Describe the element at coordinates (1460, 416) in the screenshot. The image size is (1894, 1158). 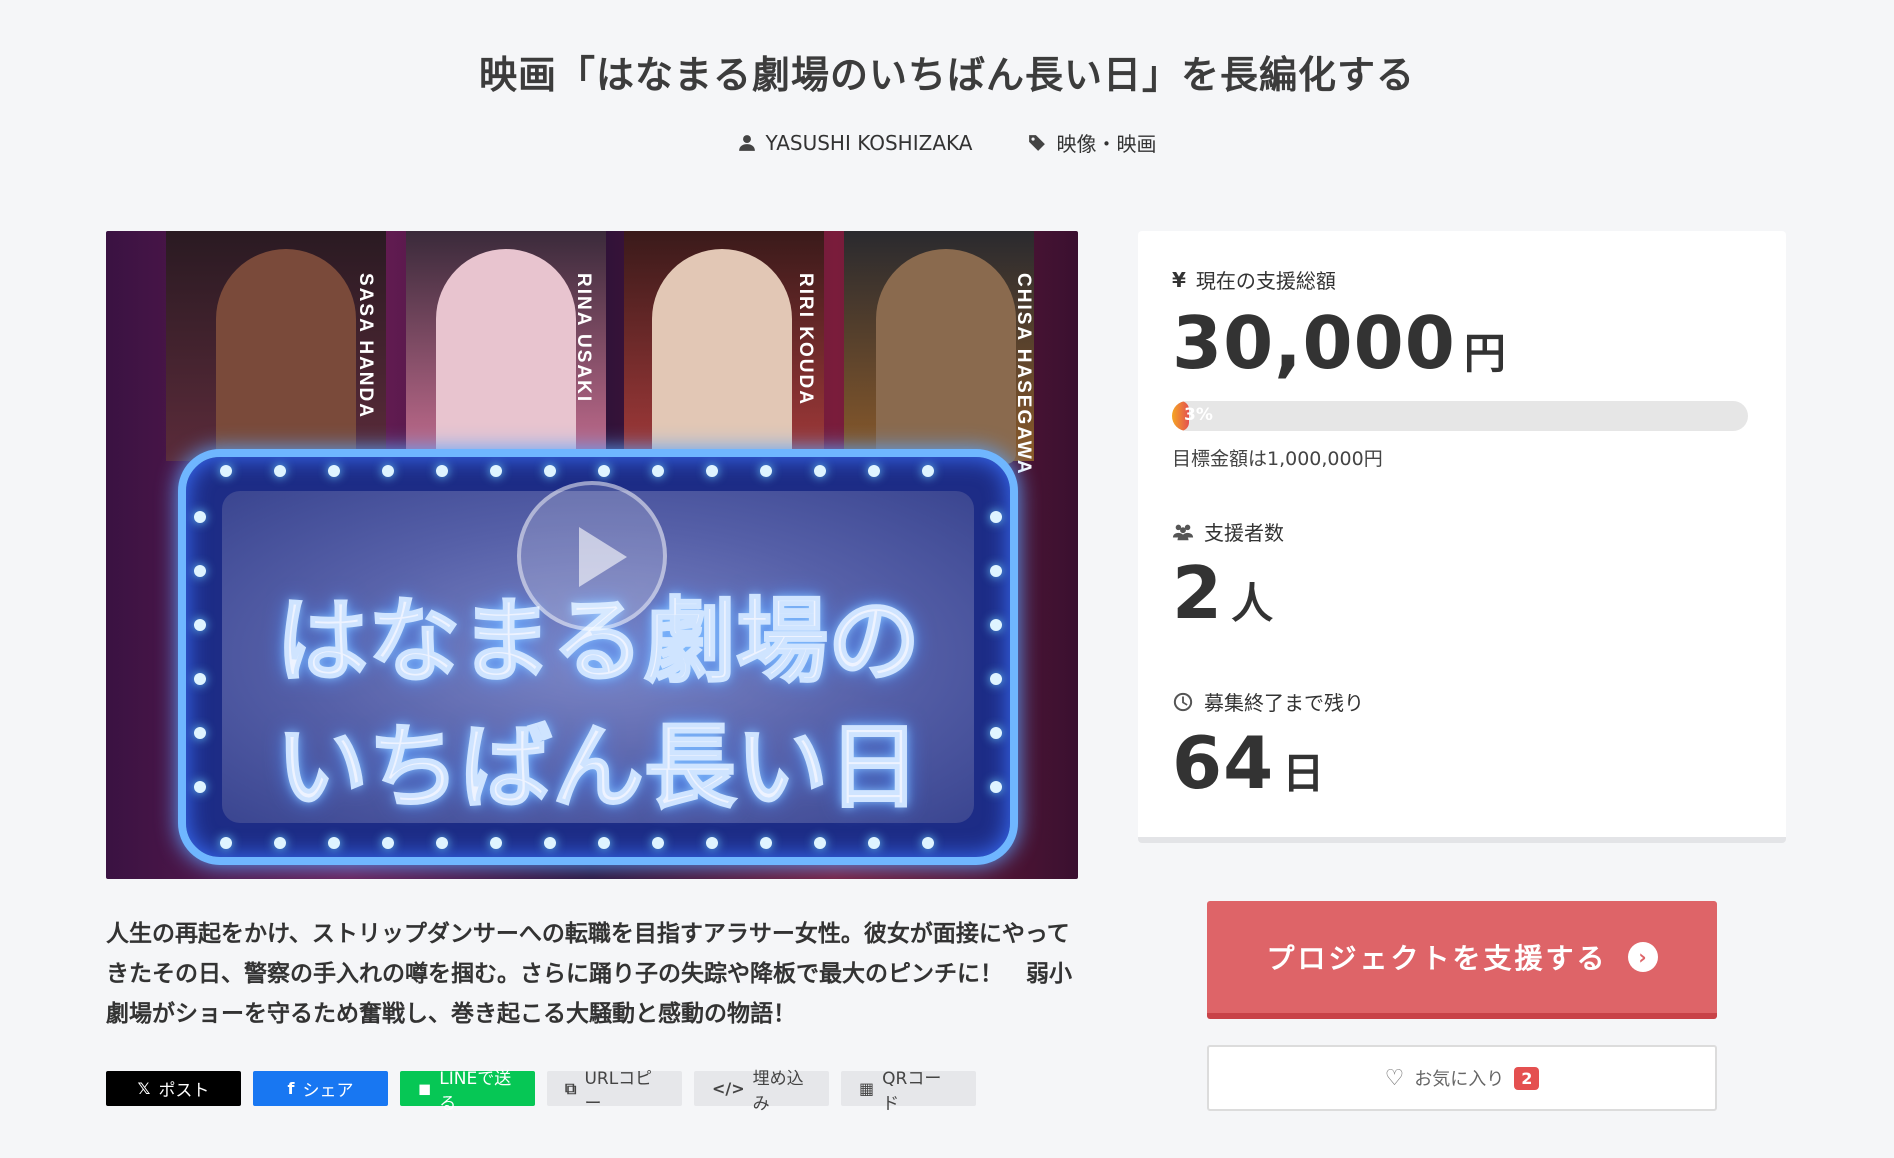
I see `progress-bar: 3%` at that location.